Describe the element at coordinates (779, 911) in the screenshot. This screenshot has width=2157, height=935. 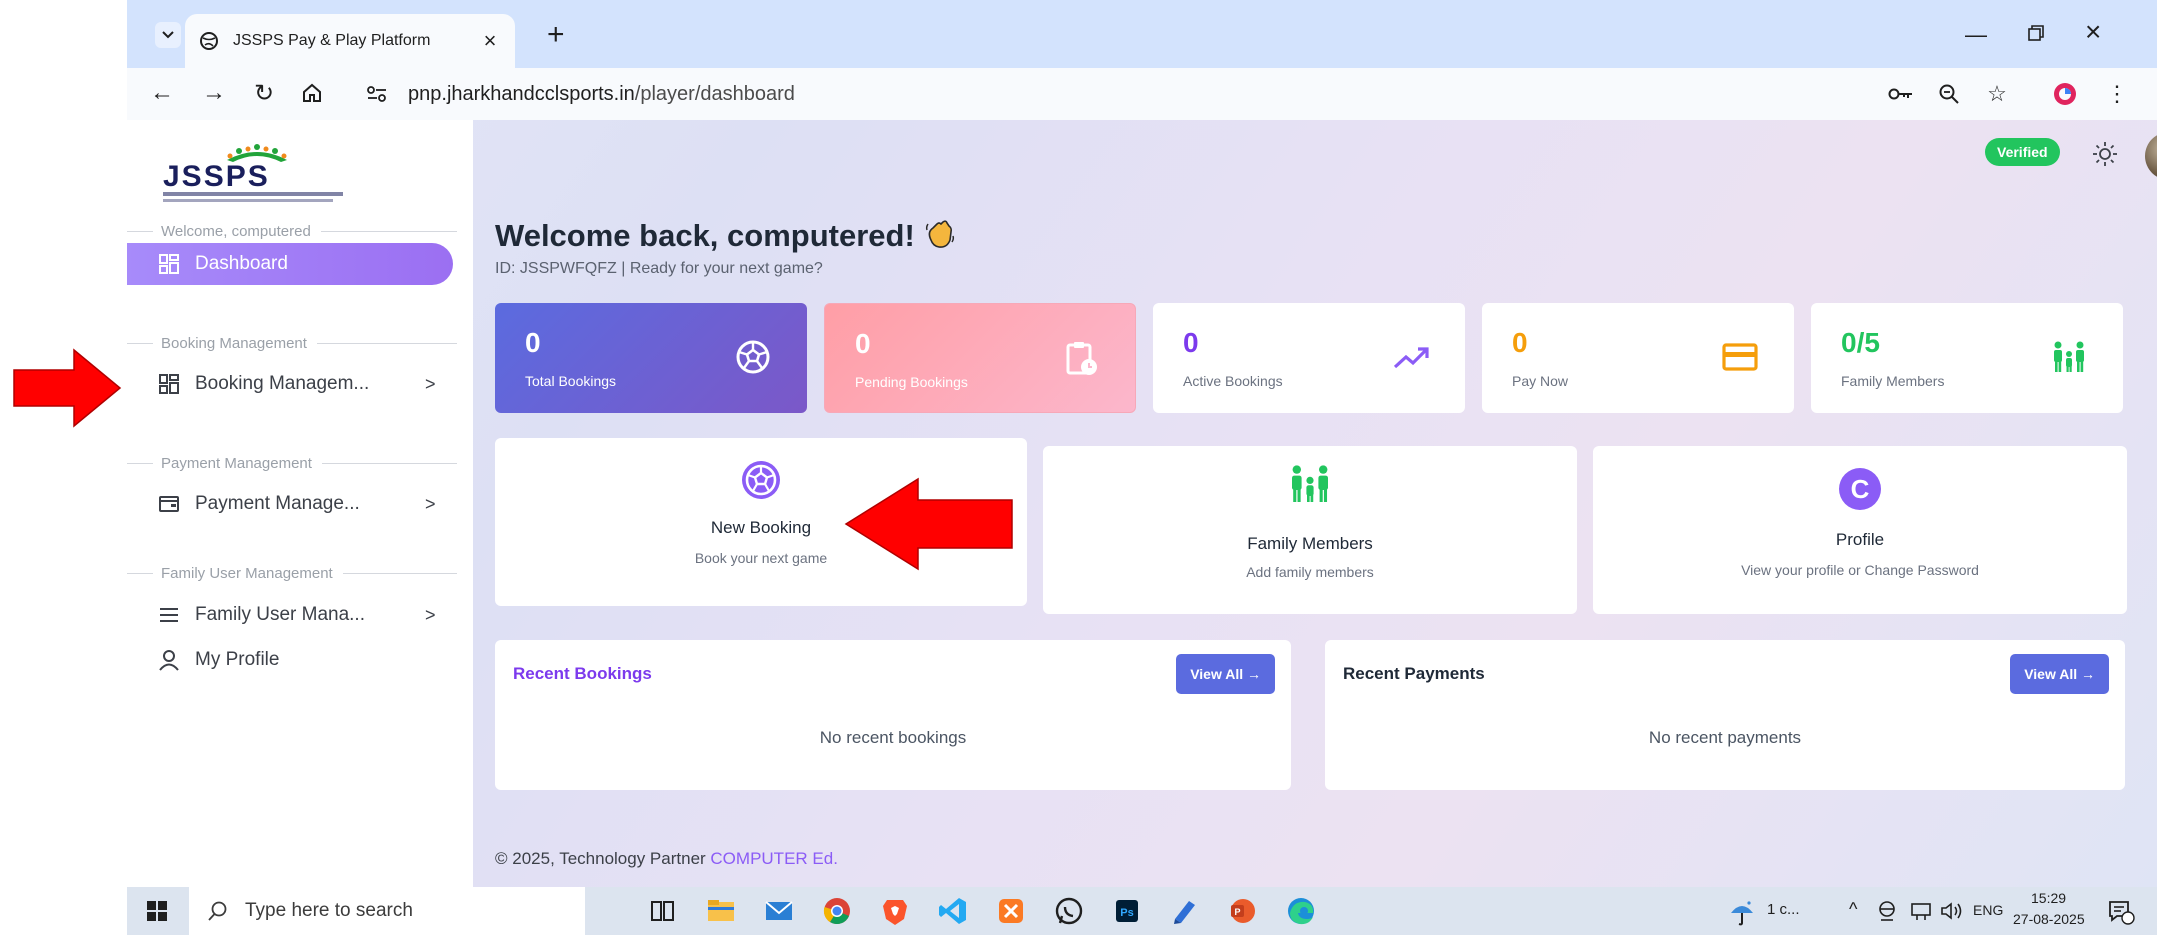
I see `mail-icon` at that location.